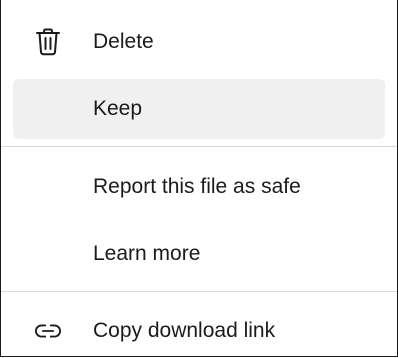  Describe the element at coordinates (147, 253) in the screenshot. I see `menu-item-label: Learn more` at that location.